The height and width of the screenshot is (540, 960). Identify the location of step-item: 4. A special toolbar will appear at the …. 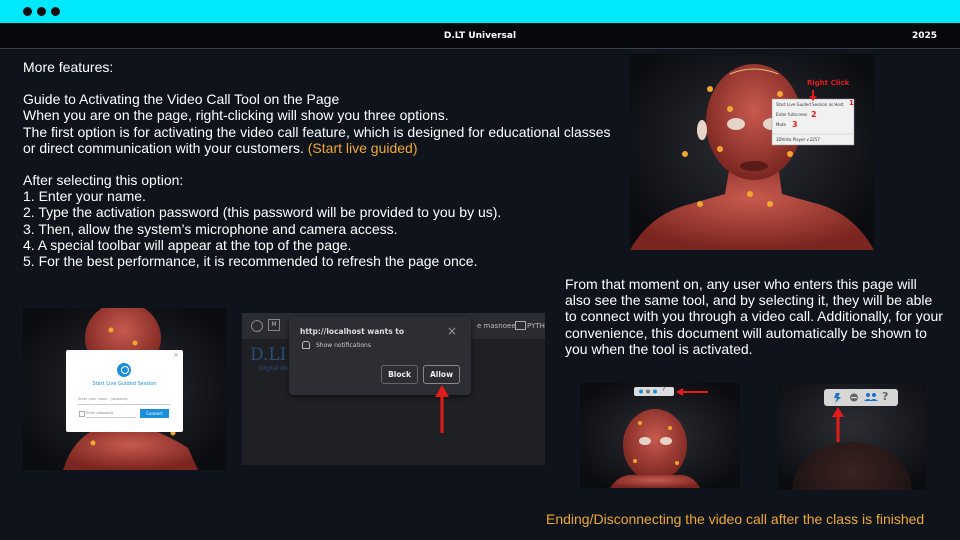
(187, 244).